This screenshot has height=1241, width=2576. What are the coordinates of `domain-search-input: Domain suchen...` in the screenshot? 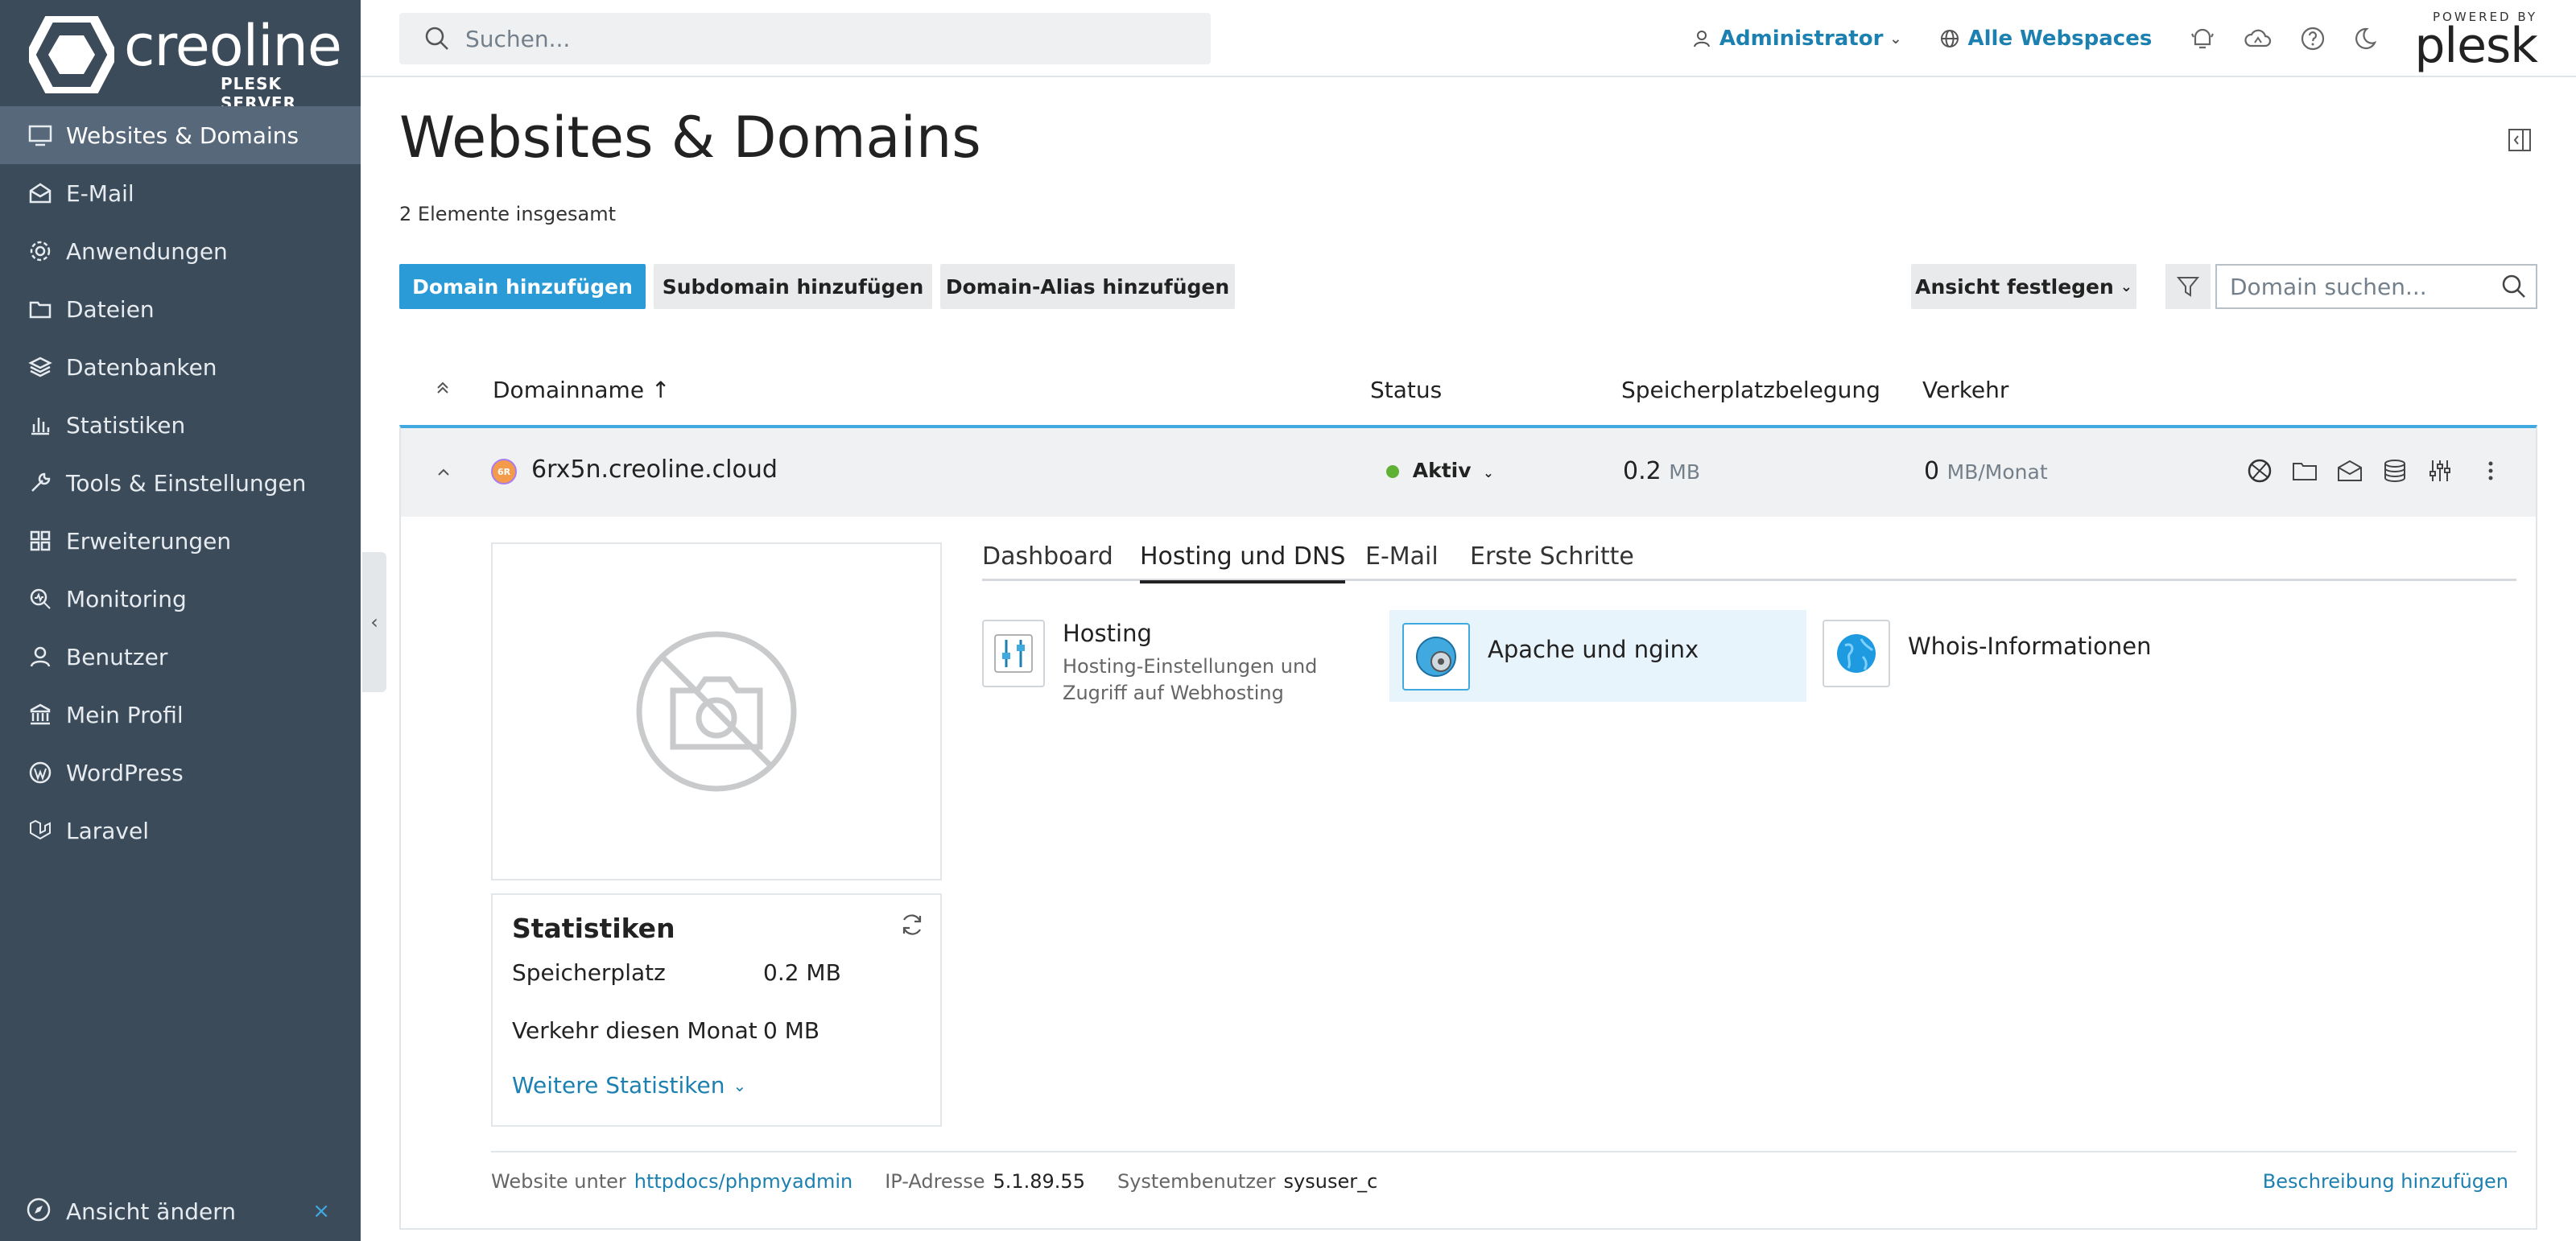 It's located at (2376, 286).